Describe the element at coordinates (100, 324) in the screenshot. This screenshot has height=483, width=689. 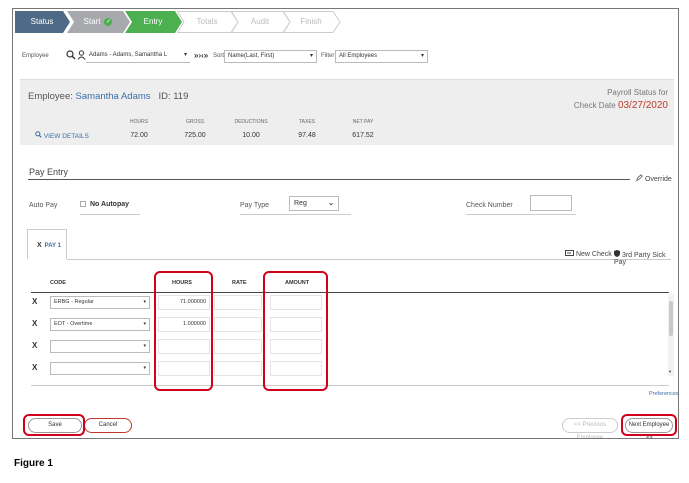
I see `code-select: EOT - Overtime ▾` at that location.